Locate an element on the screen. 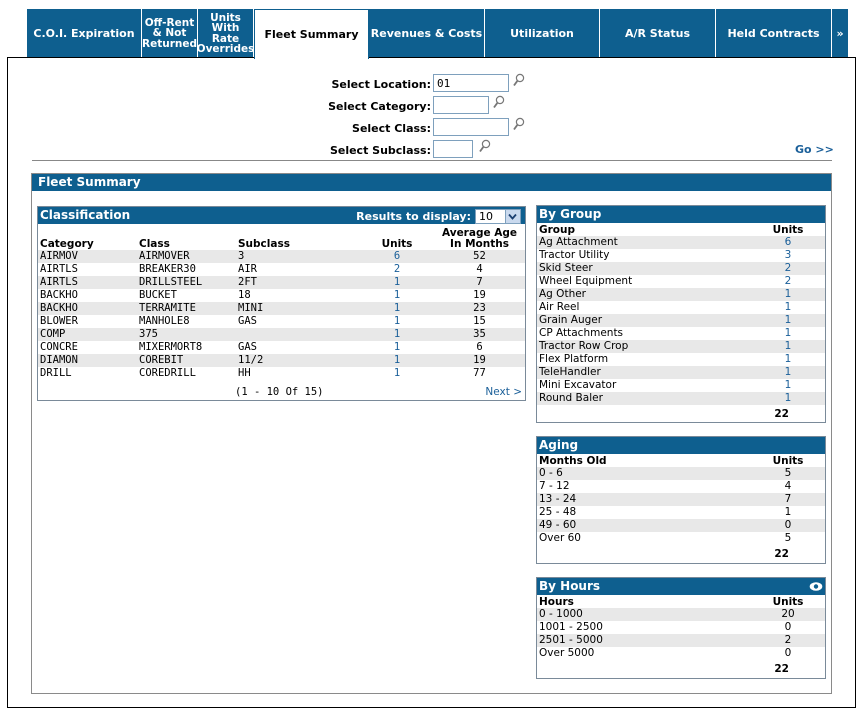 The height and width of the screenshot is (715, 865). table-row: AIRTLS BREAKER30 AIR 2 4 is located at coordinates (281, 269).